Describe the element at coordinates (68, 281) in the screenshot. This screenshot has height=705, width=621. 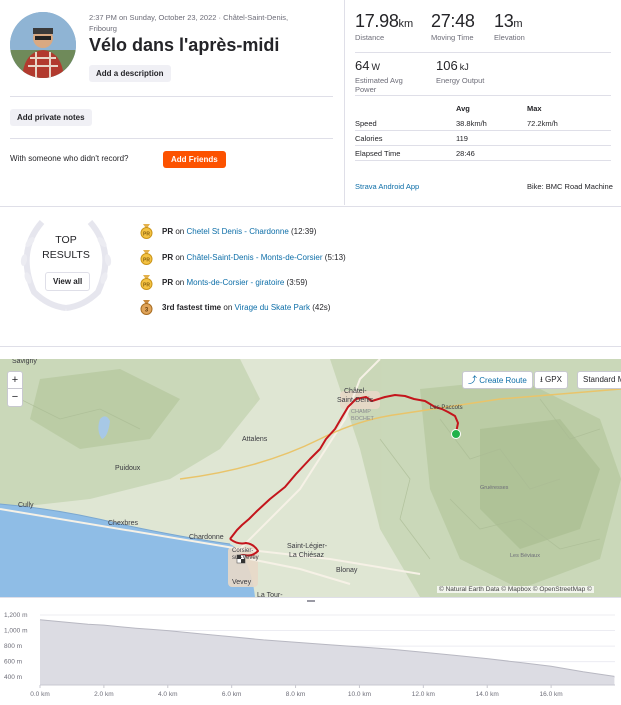
I see `view-all-button: View all` at that location.